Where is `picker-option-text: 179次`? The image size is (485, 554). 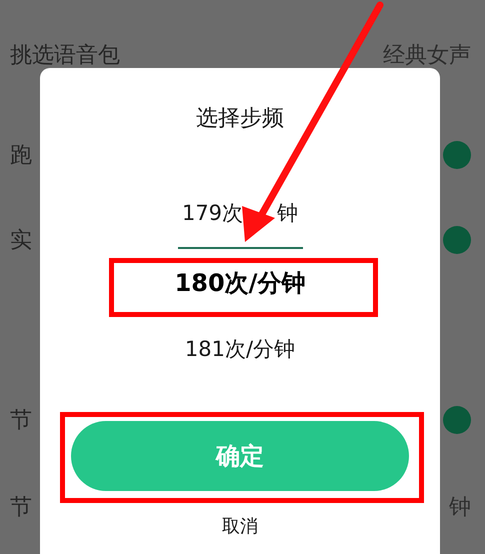
picker-option-text: 179次 is located at coordinates (213, 214).